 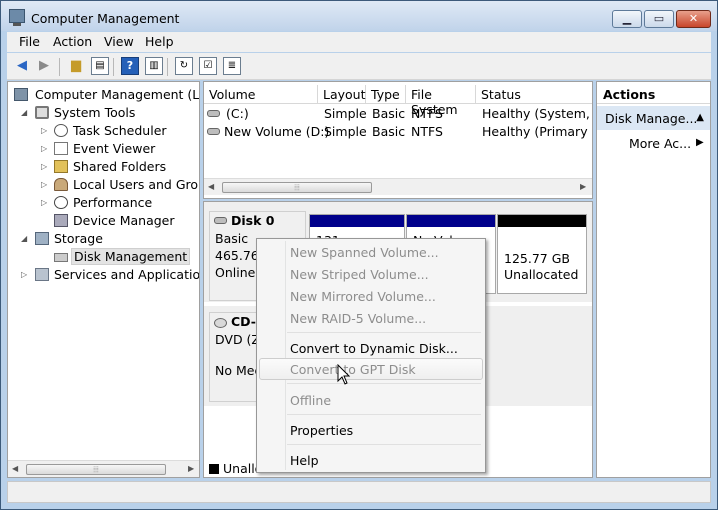 I want to click on services-icon, so click(x=42, y=274).